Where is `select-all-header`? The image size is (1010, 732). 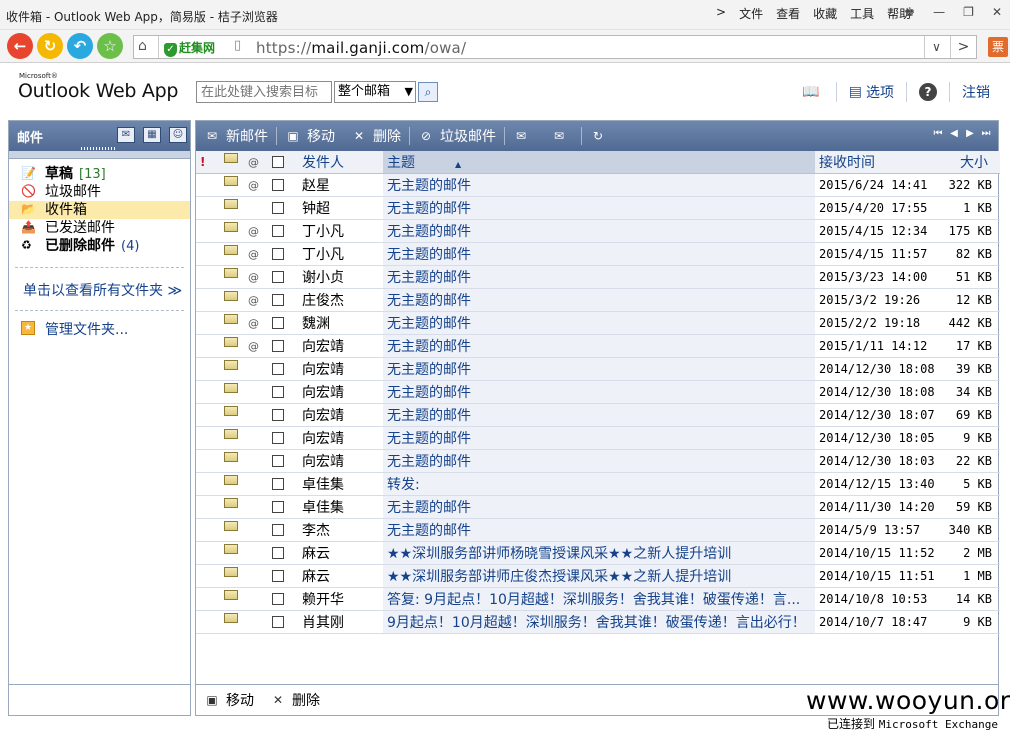 select-all-header is located at coordinates (283, 162).